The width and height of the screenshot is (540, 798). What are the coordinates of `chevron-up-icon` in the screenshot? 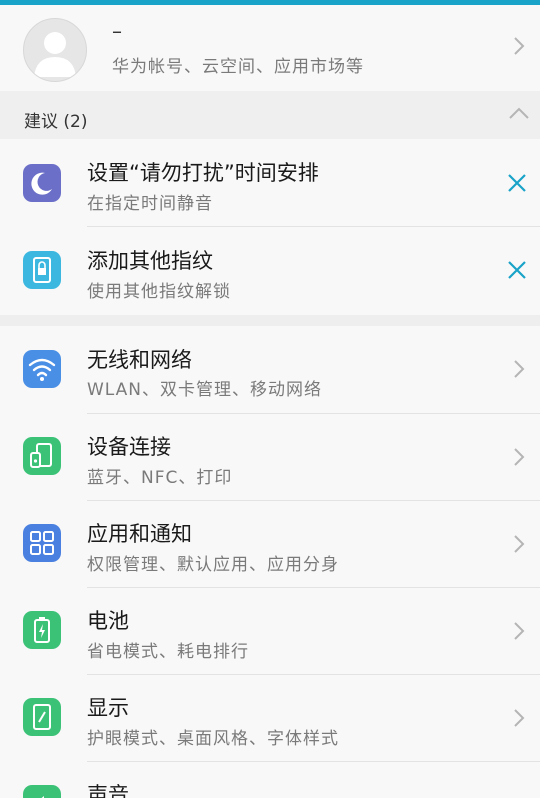 It's located at (519, 113).